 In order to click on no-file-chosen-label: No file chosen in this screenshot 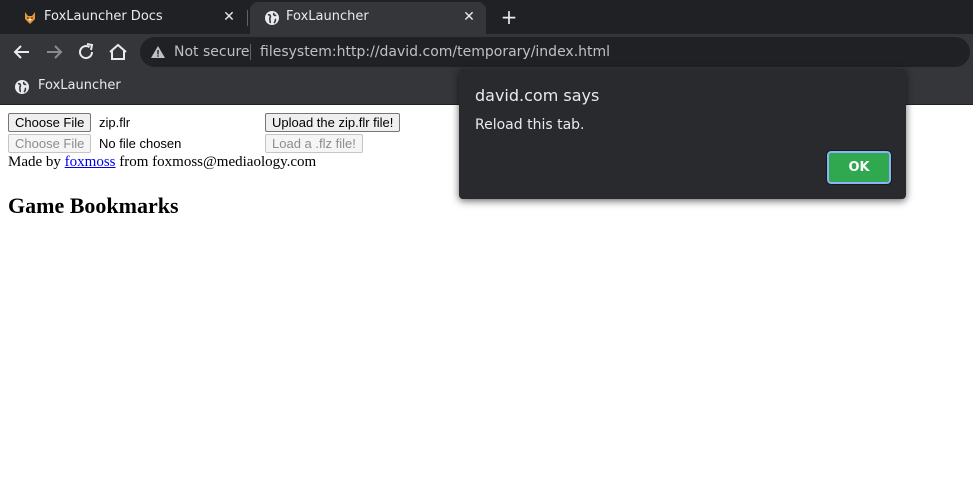, I will do `click(140, 143)`.